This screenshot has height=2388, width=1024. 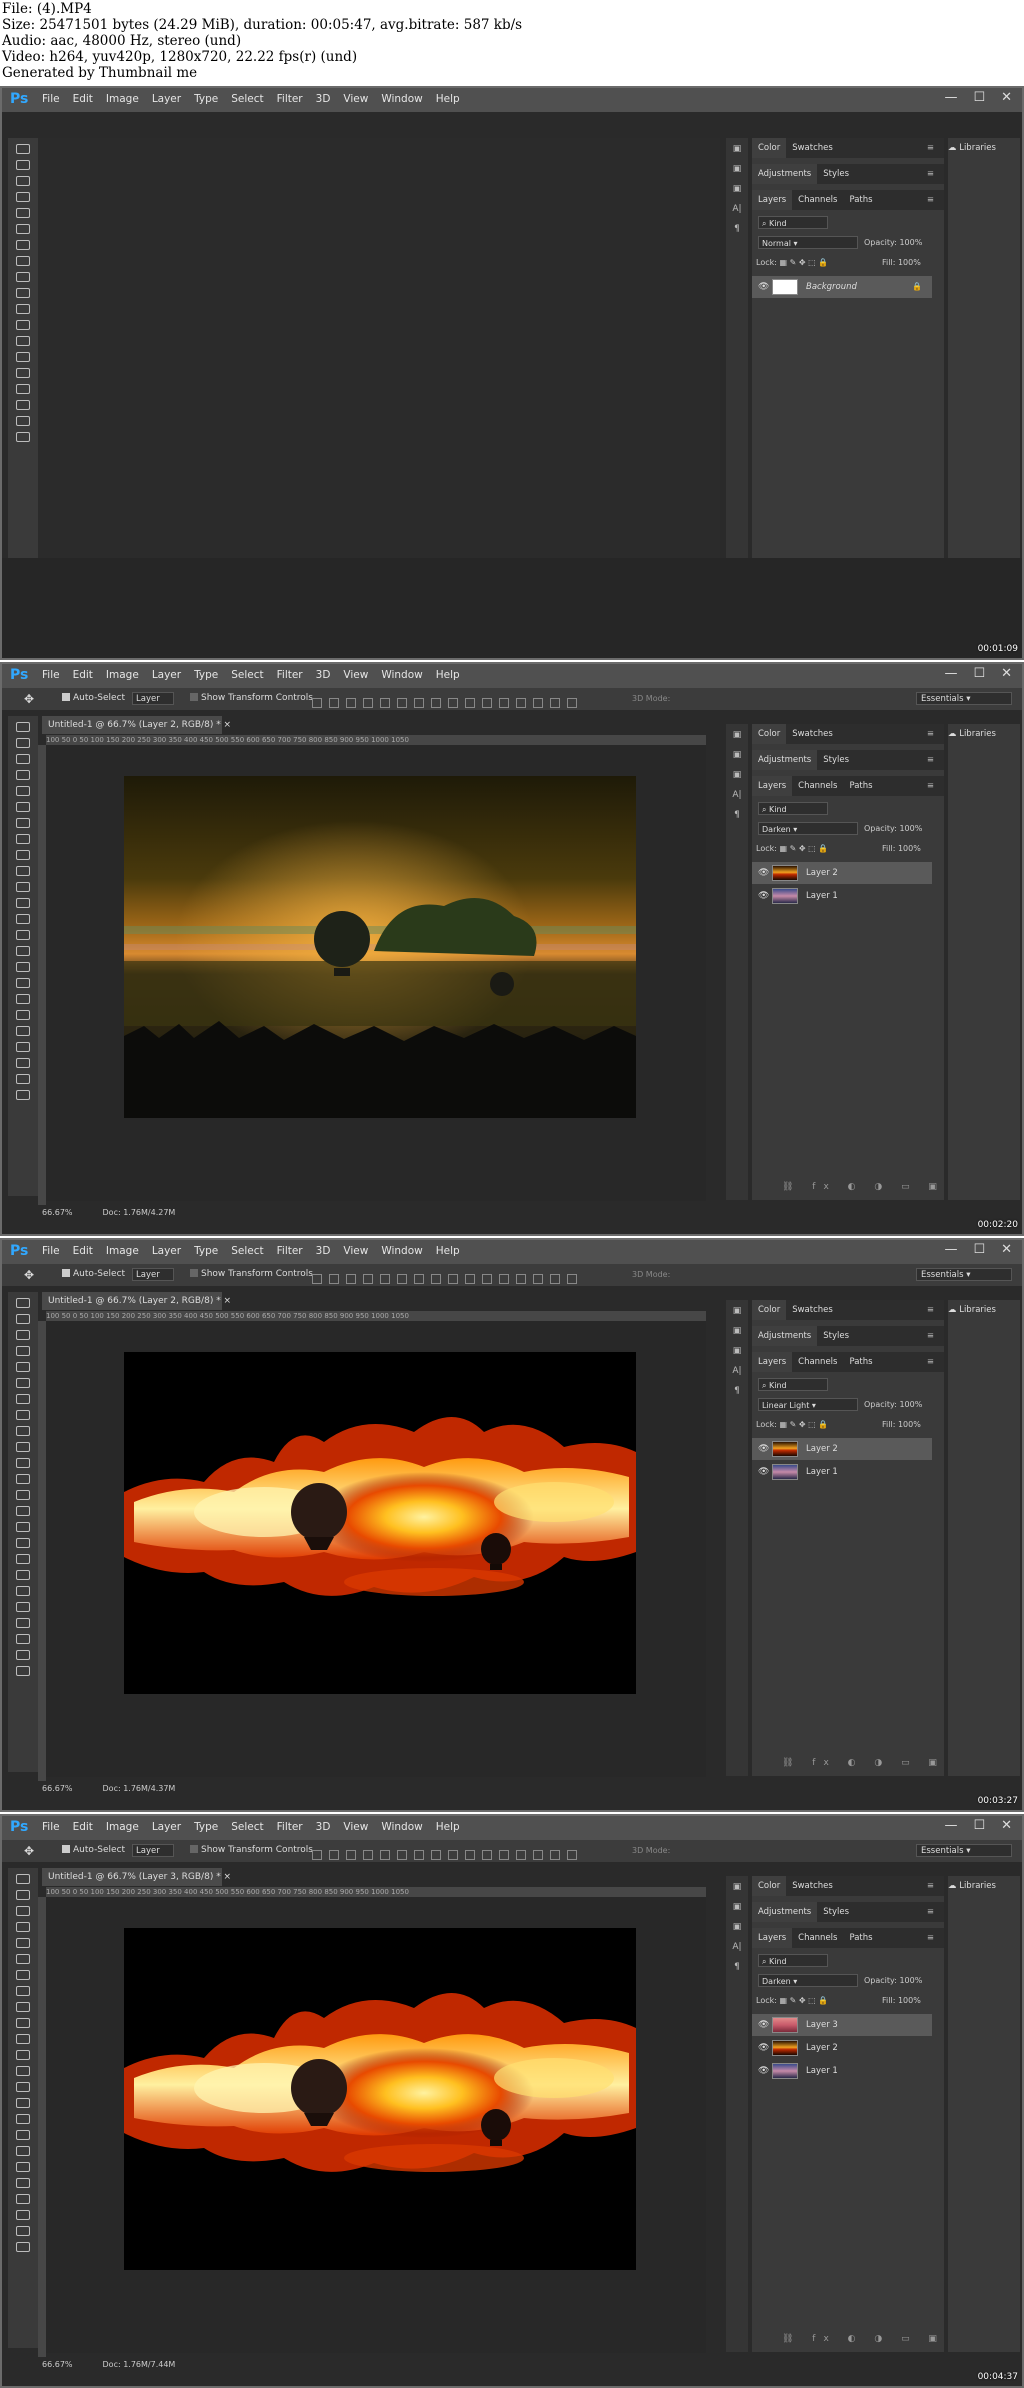 I want to click on clone-stamp-icon, so click(x=23, y=277).